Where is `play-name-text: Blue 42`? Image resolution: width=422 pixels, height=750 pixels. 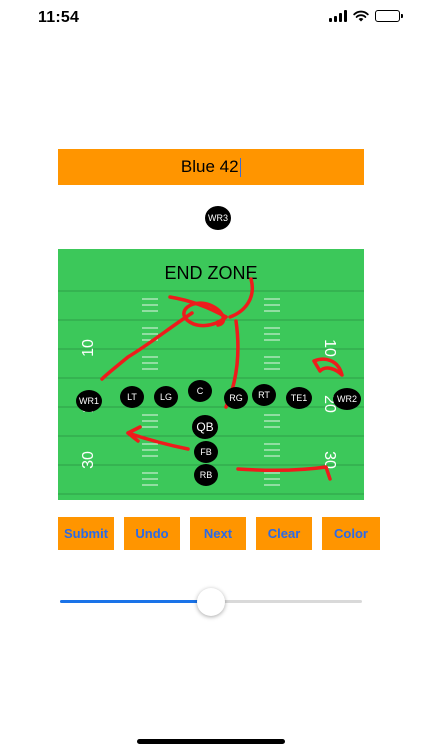 play-name-text: Blue 42 is located at coordinates (209, 166).